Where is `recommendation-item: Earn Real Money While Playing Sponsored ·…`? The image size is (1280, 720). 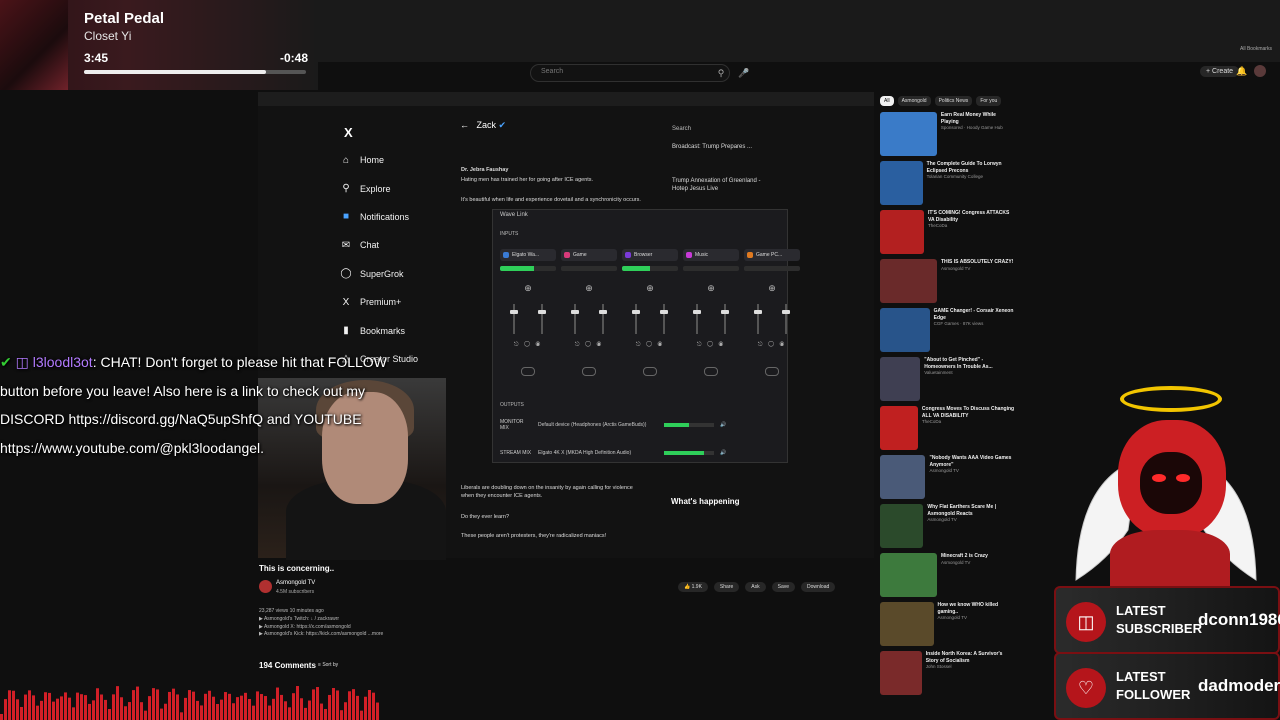 recommendation-item: Earn Real Money While Playing Sponsored ·… is located at coordinates (947, 136).